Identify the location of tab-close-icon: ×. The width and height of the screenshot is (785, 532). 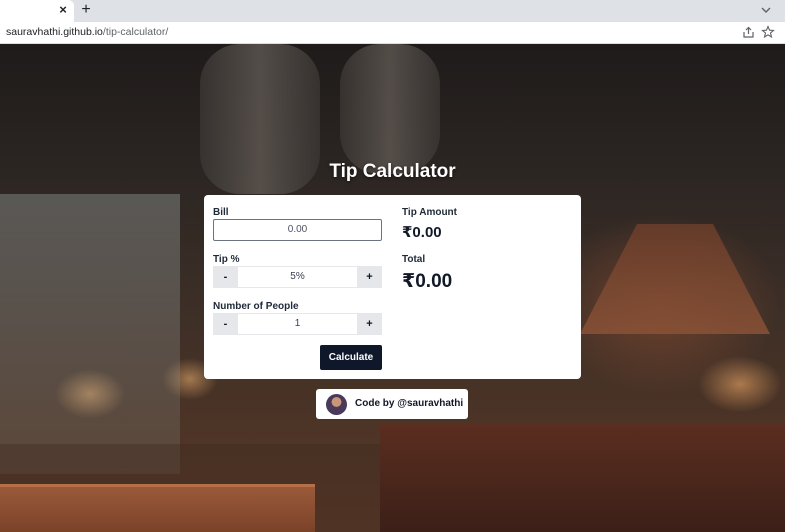
(63, 10).